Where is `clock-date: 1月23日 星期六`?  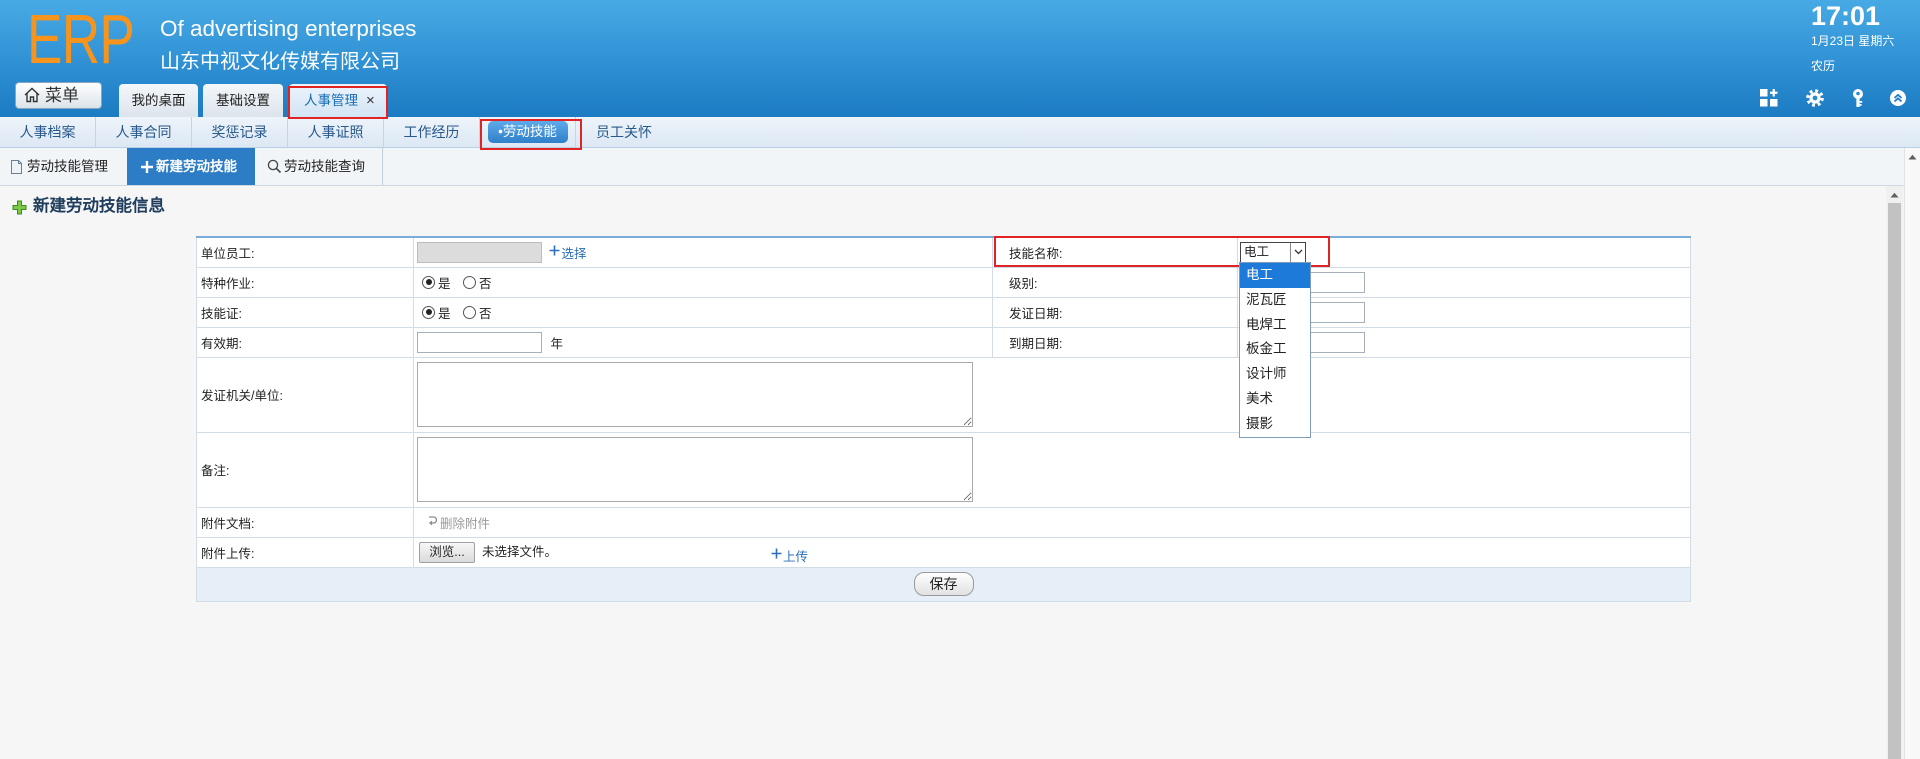 clock-date: 1月23日 星期六 is located at coordinates (1853, 41).